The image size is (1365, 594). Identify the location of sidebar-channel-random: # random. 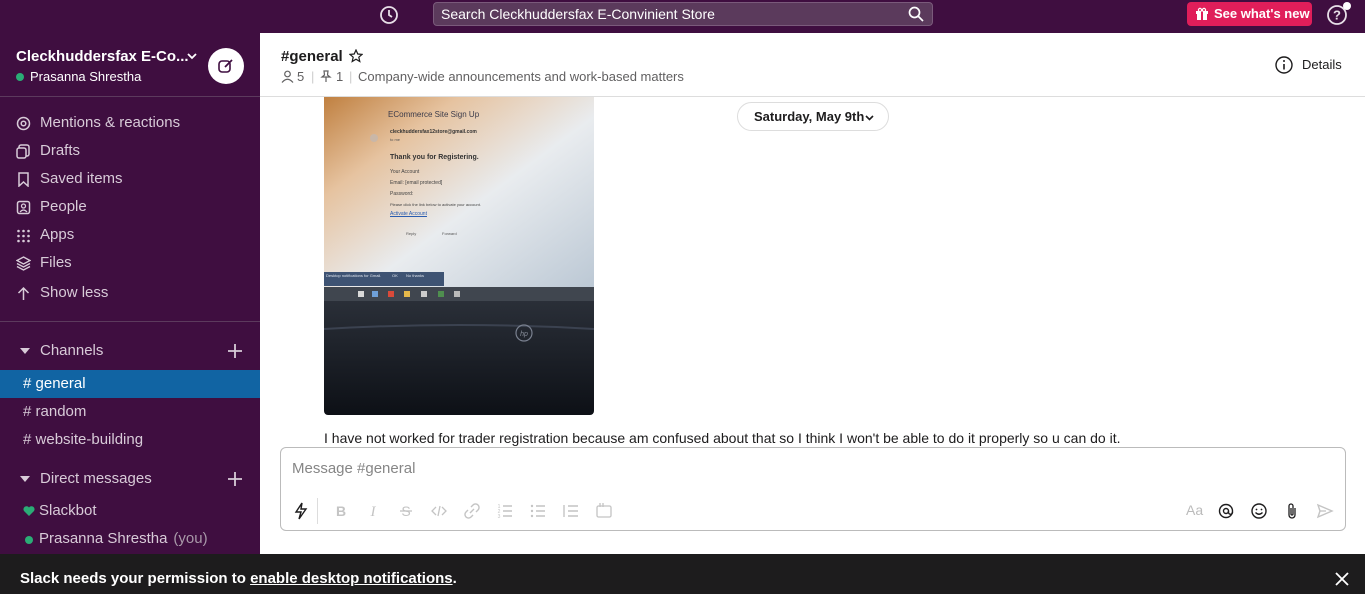
(130, 412).